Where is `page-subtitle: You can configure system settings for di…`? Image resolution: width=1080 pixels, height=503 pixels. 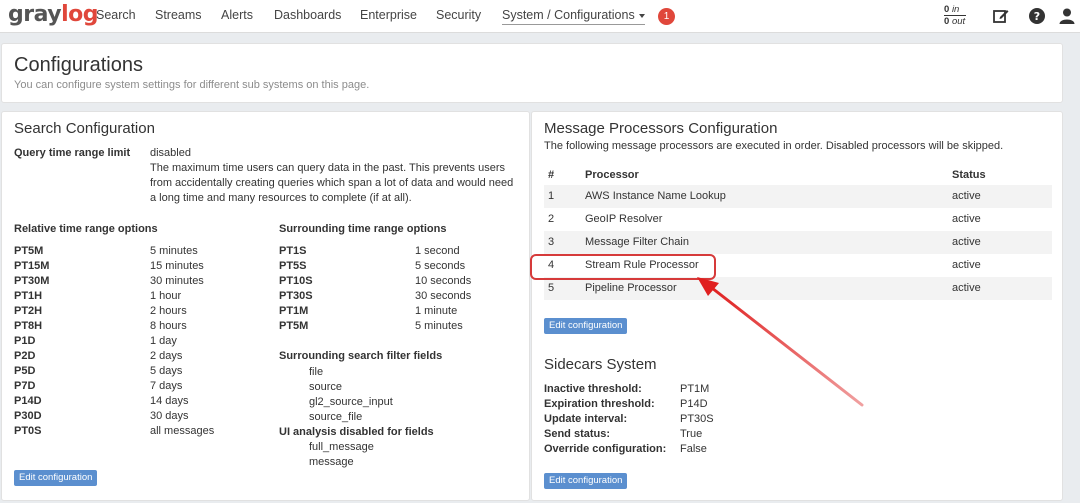 page-subtitle: You can configure system settings for di… is located at coordinates (192, 85).